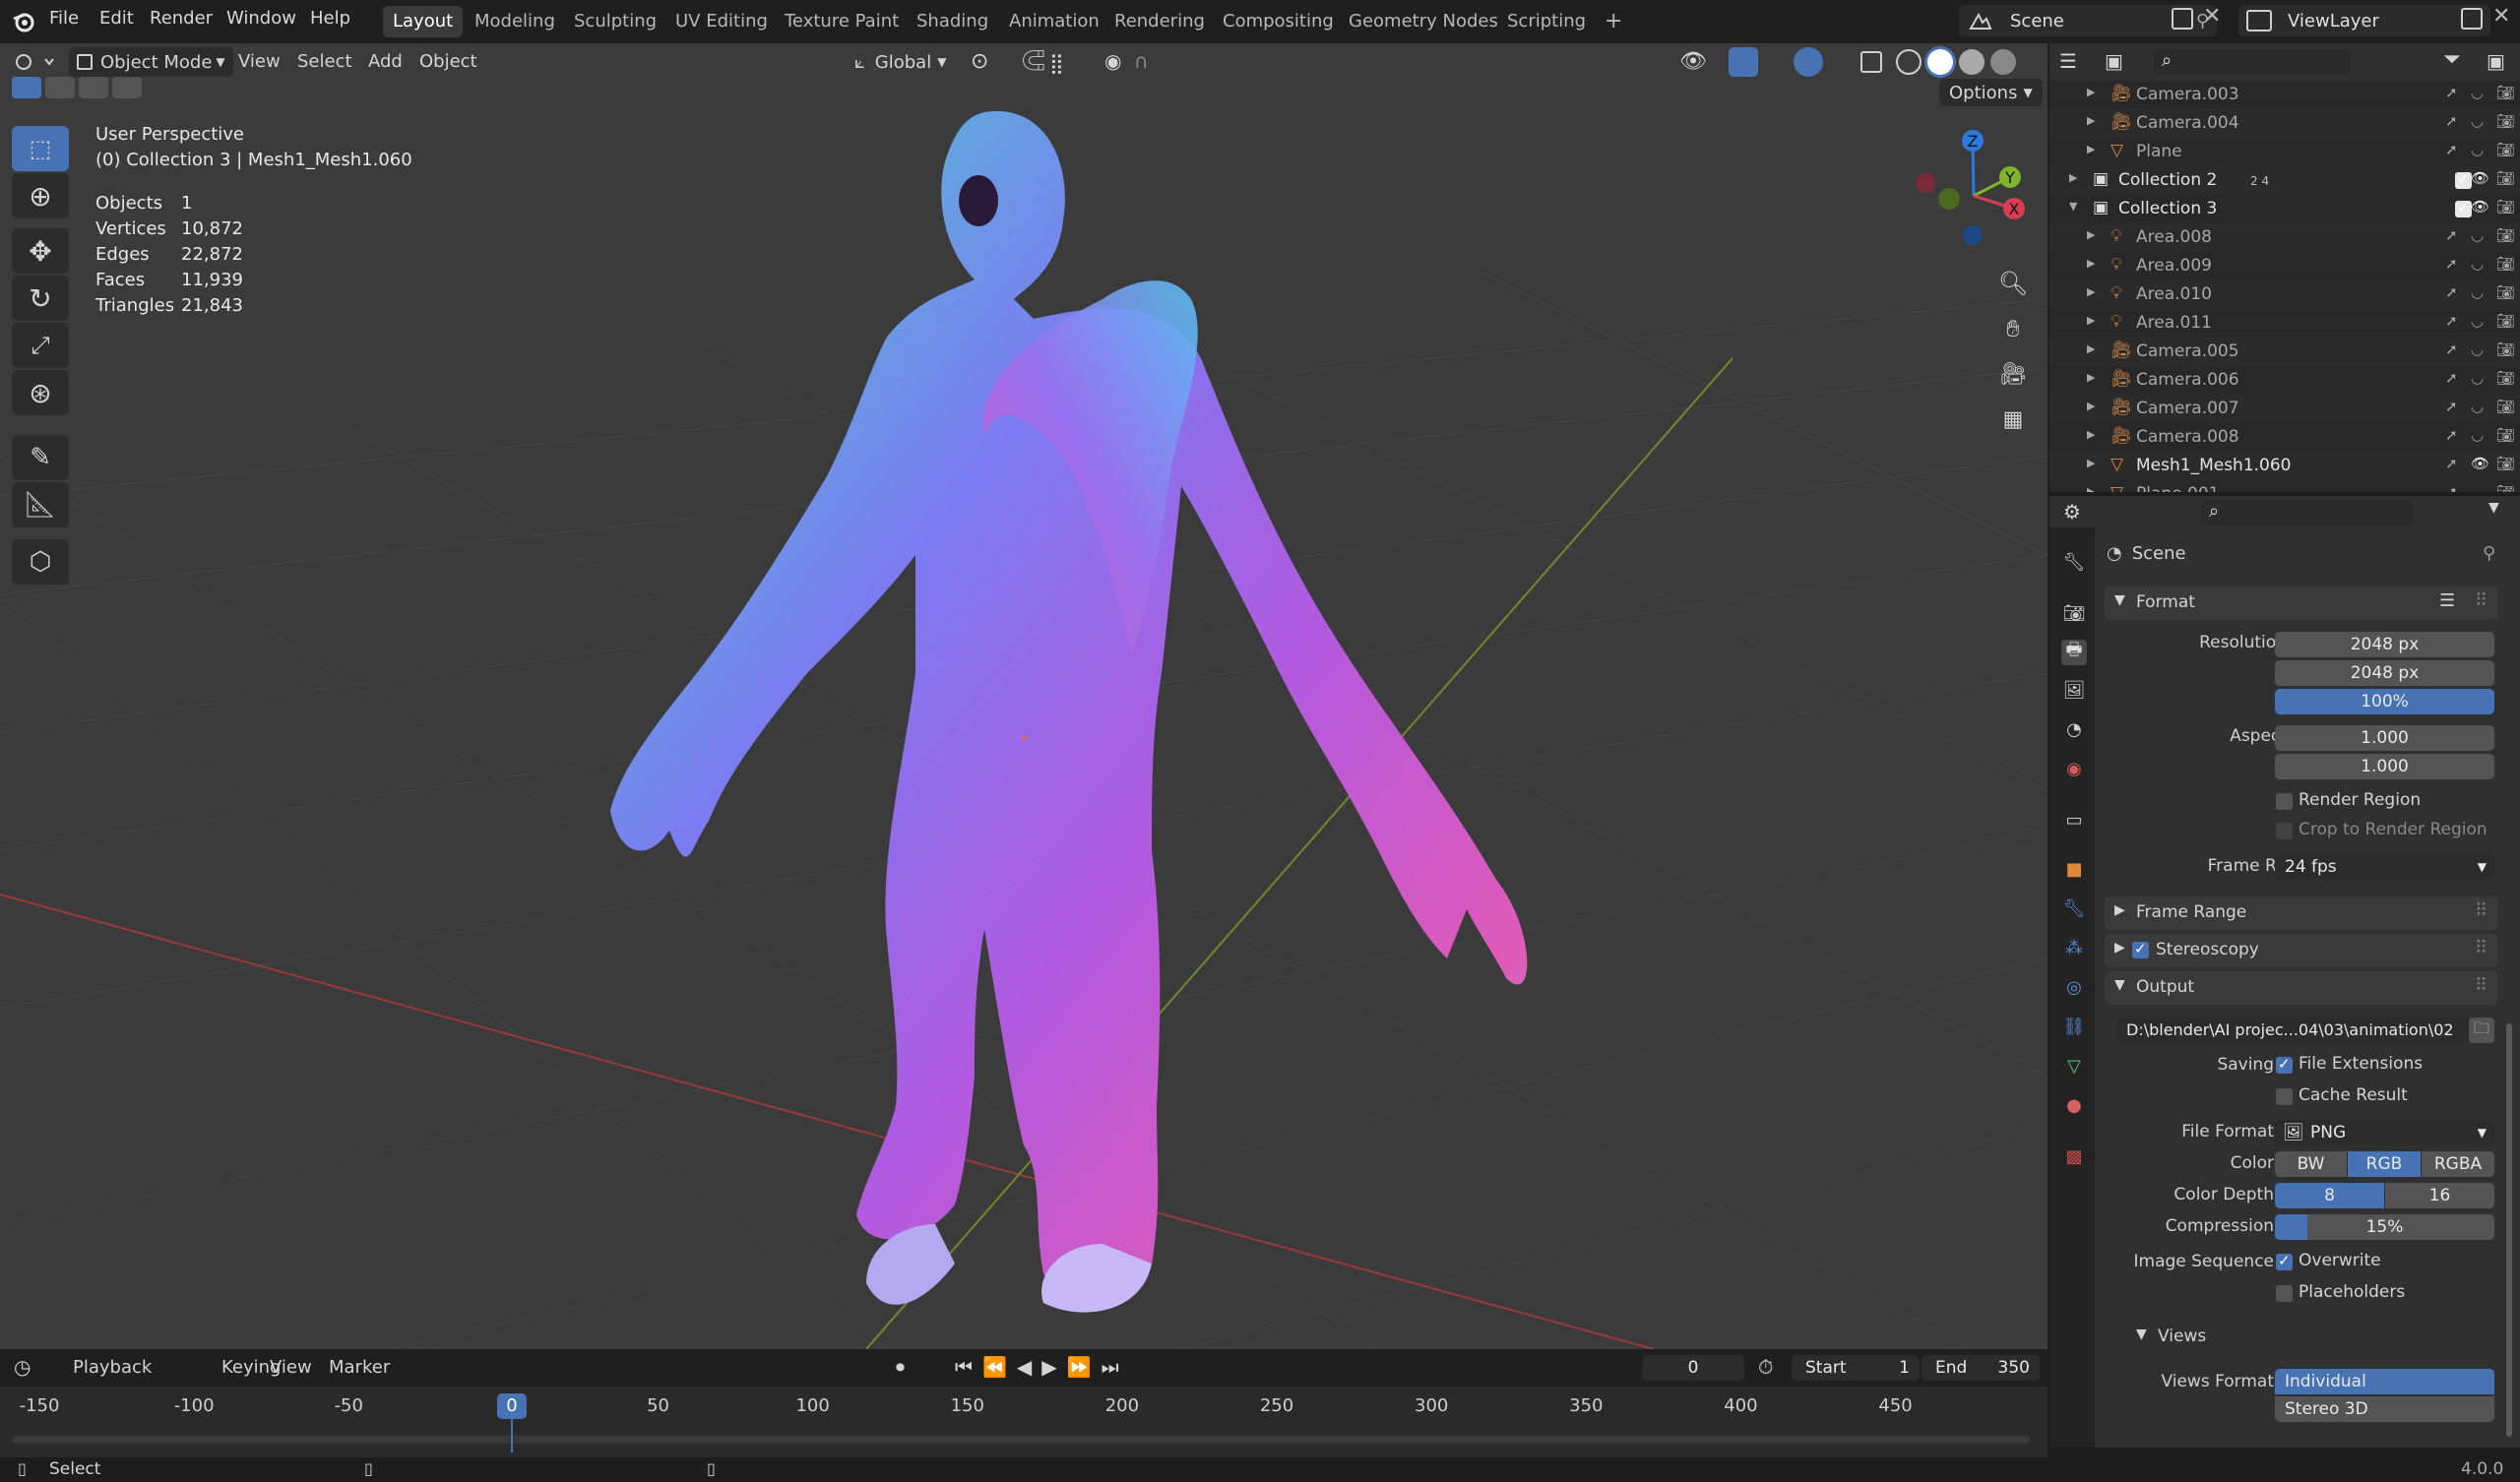  I want to click on outliner-row: ▶ 🎥︎ Camera.003 ◡ ➚ 📷︎, so click(2284, 95).